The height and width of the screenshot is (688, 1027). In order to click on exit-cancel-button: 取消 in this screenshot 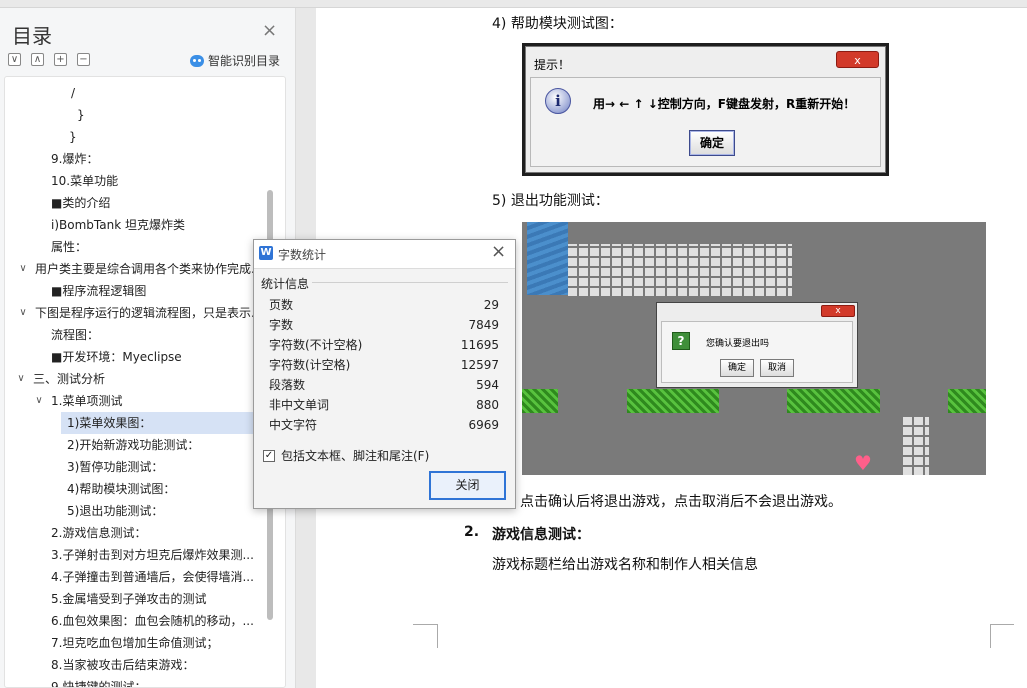, I will do `click(777, 368)`.